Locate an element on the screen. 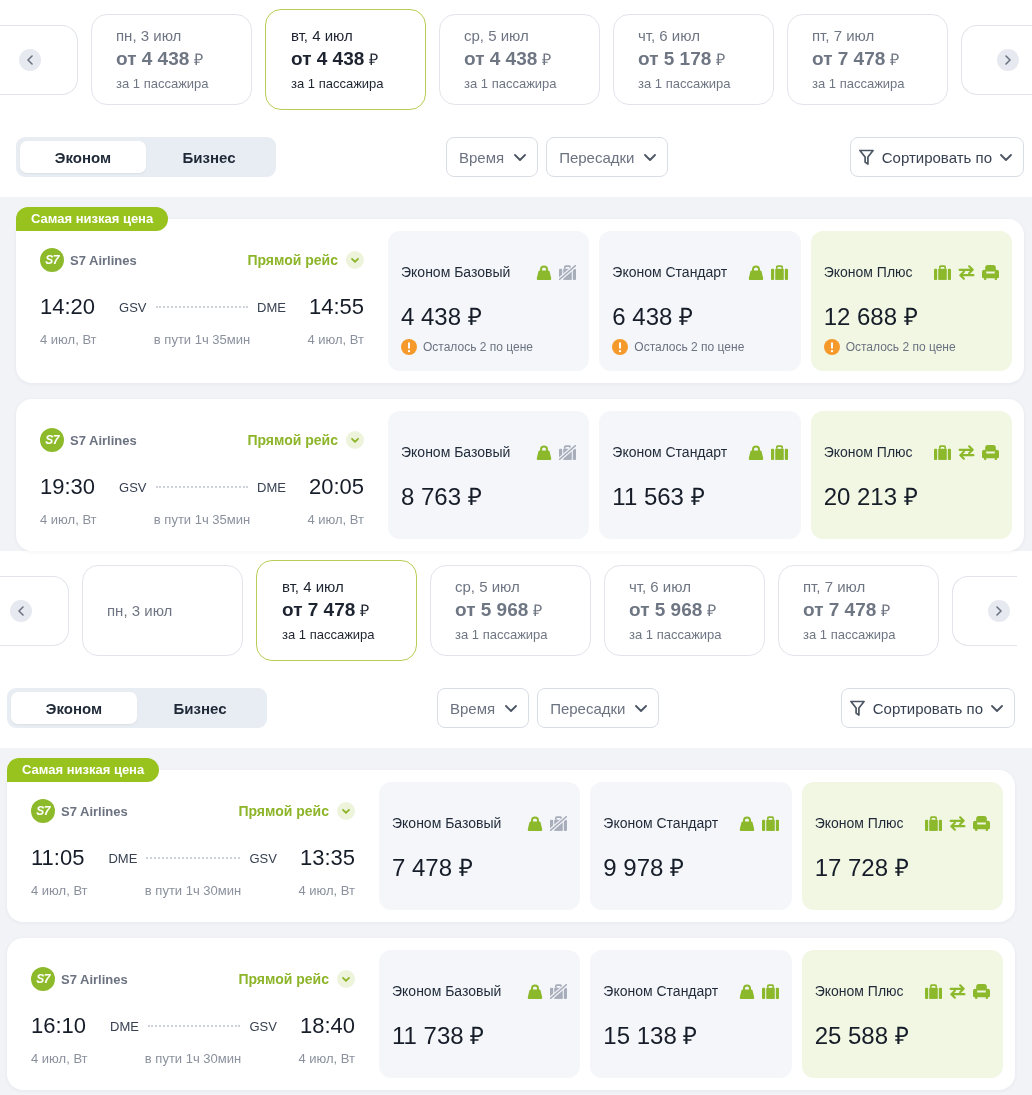 This screenshot has width=1032, height=1095. fare-option: Эконом Базовый 7 478 ₽ is located at coordinates (480, 846).